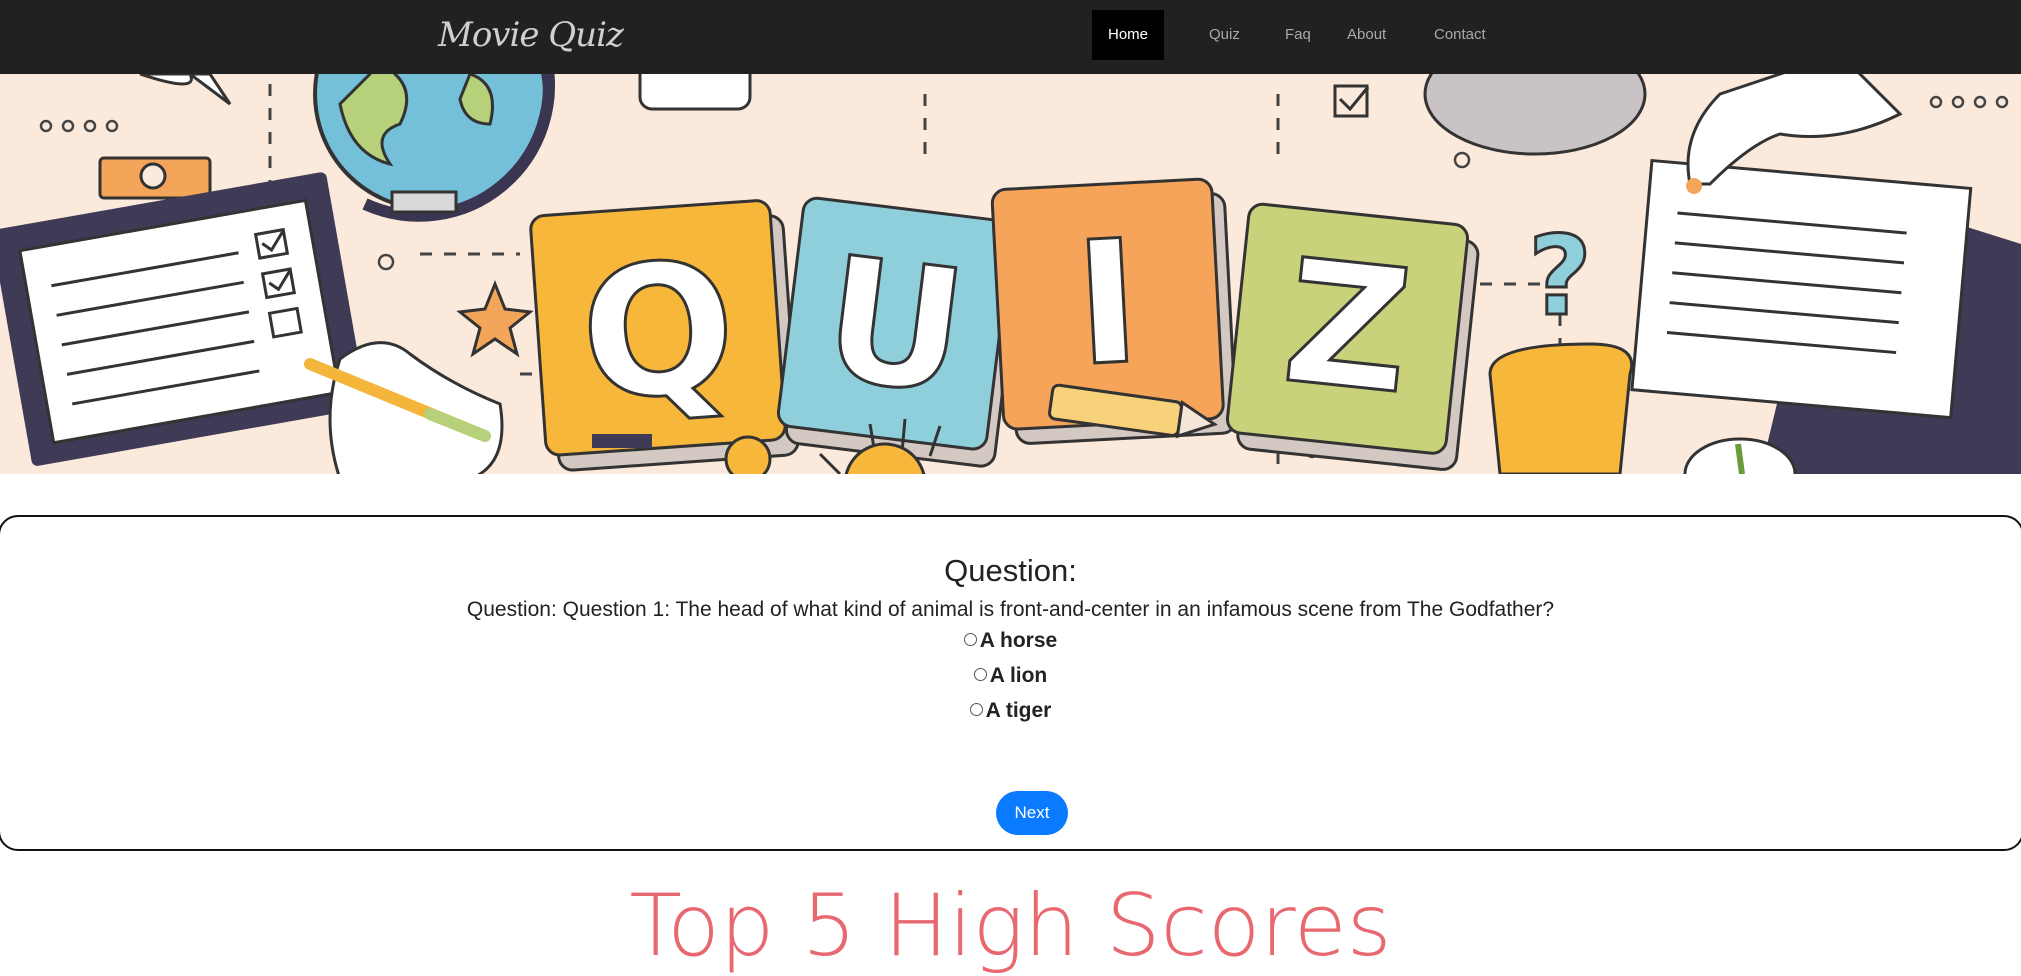  What do you see at coordinates (1298, 35) in the screenshot?
I see `nav-faq: Faq` at bounding box center [1298, 35].